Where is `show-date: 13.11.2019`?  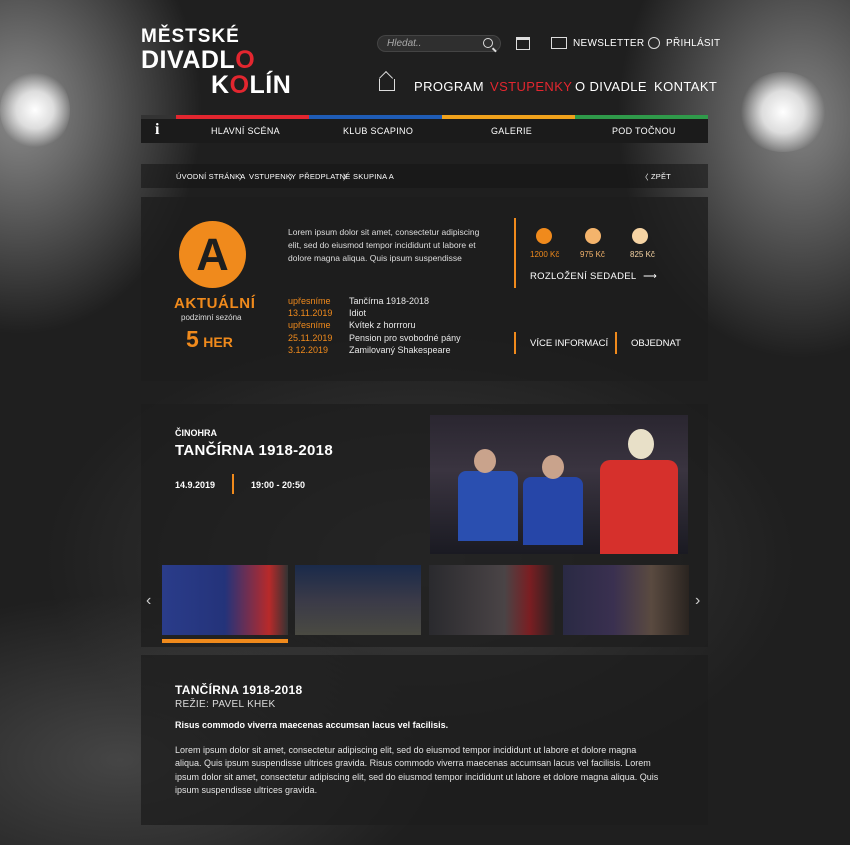 show-date: 13.11.2019 is located at coordinates (310, 313).